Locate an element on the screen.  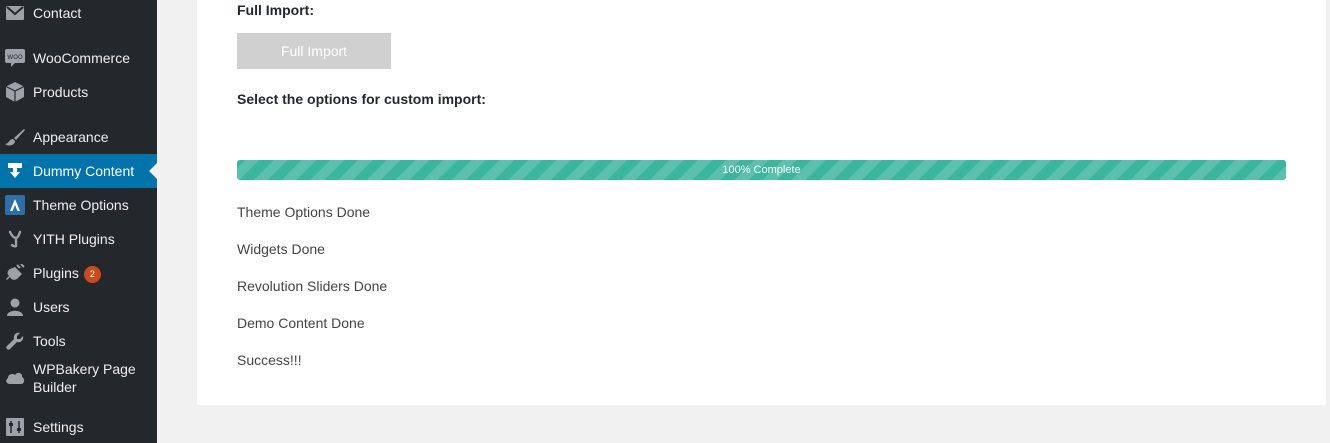
sidebar-item-label: WPBakery Page Builder is located at coordinates (84, 378).